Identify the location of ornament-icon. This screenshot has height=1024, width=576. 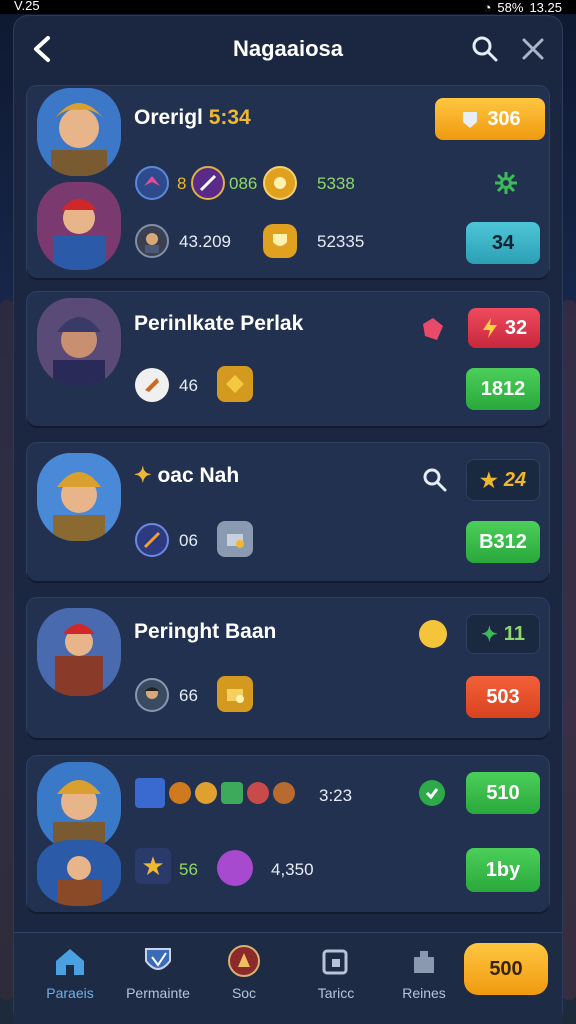
(258, 793).